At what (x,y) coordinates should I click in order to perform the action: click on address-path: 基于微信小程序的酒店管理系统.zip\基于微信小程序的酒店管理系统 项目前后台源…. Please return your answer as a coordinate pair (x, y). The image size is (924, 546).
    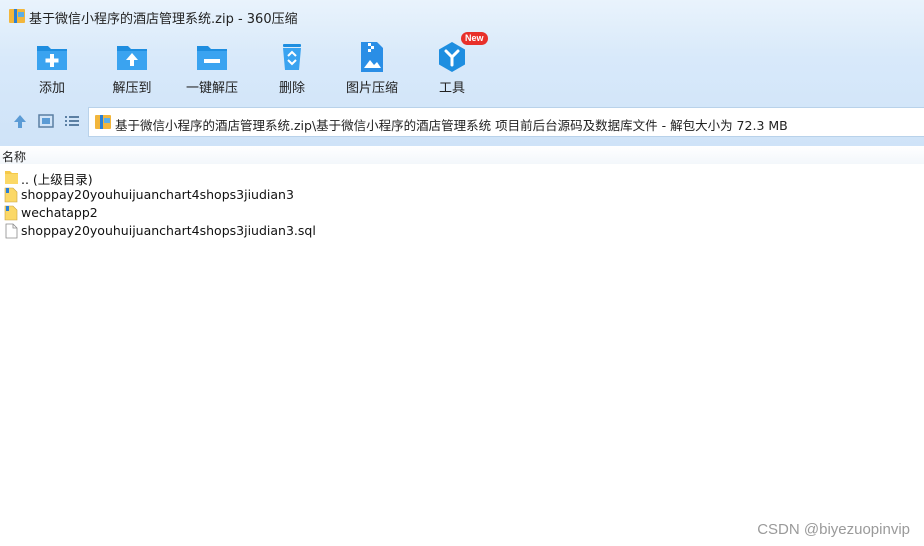
    Looking at the image, I should click on (451, 125).